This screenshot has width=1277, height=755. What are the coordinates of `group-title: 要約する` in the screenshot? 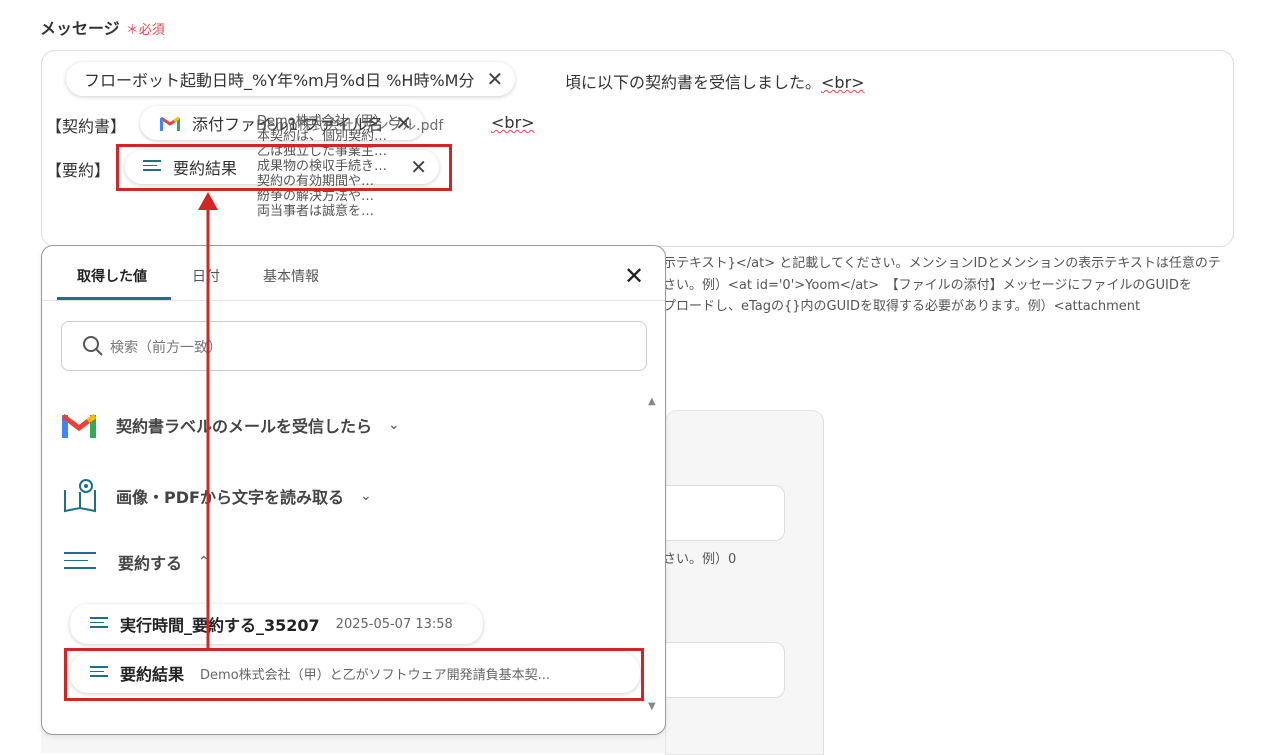 It's located at (150, 563).